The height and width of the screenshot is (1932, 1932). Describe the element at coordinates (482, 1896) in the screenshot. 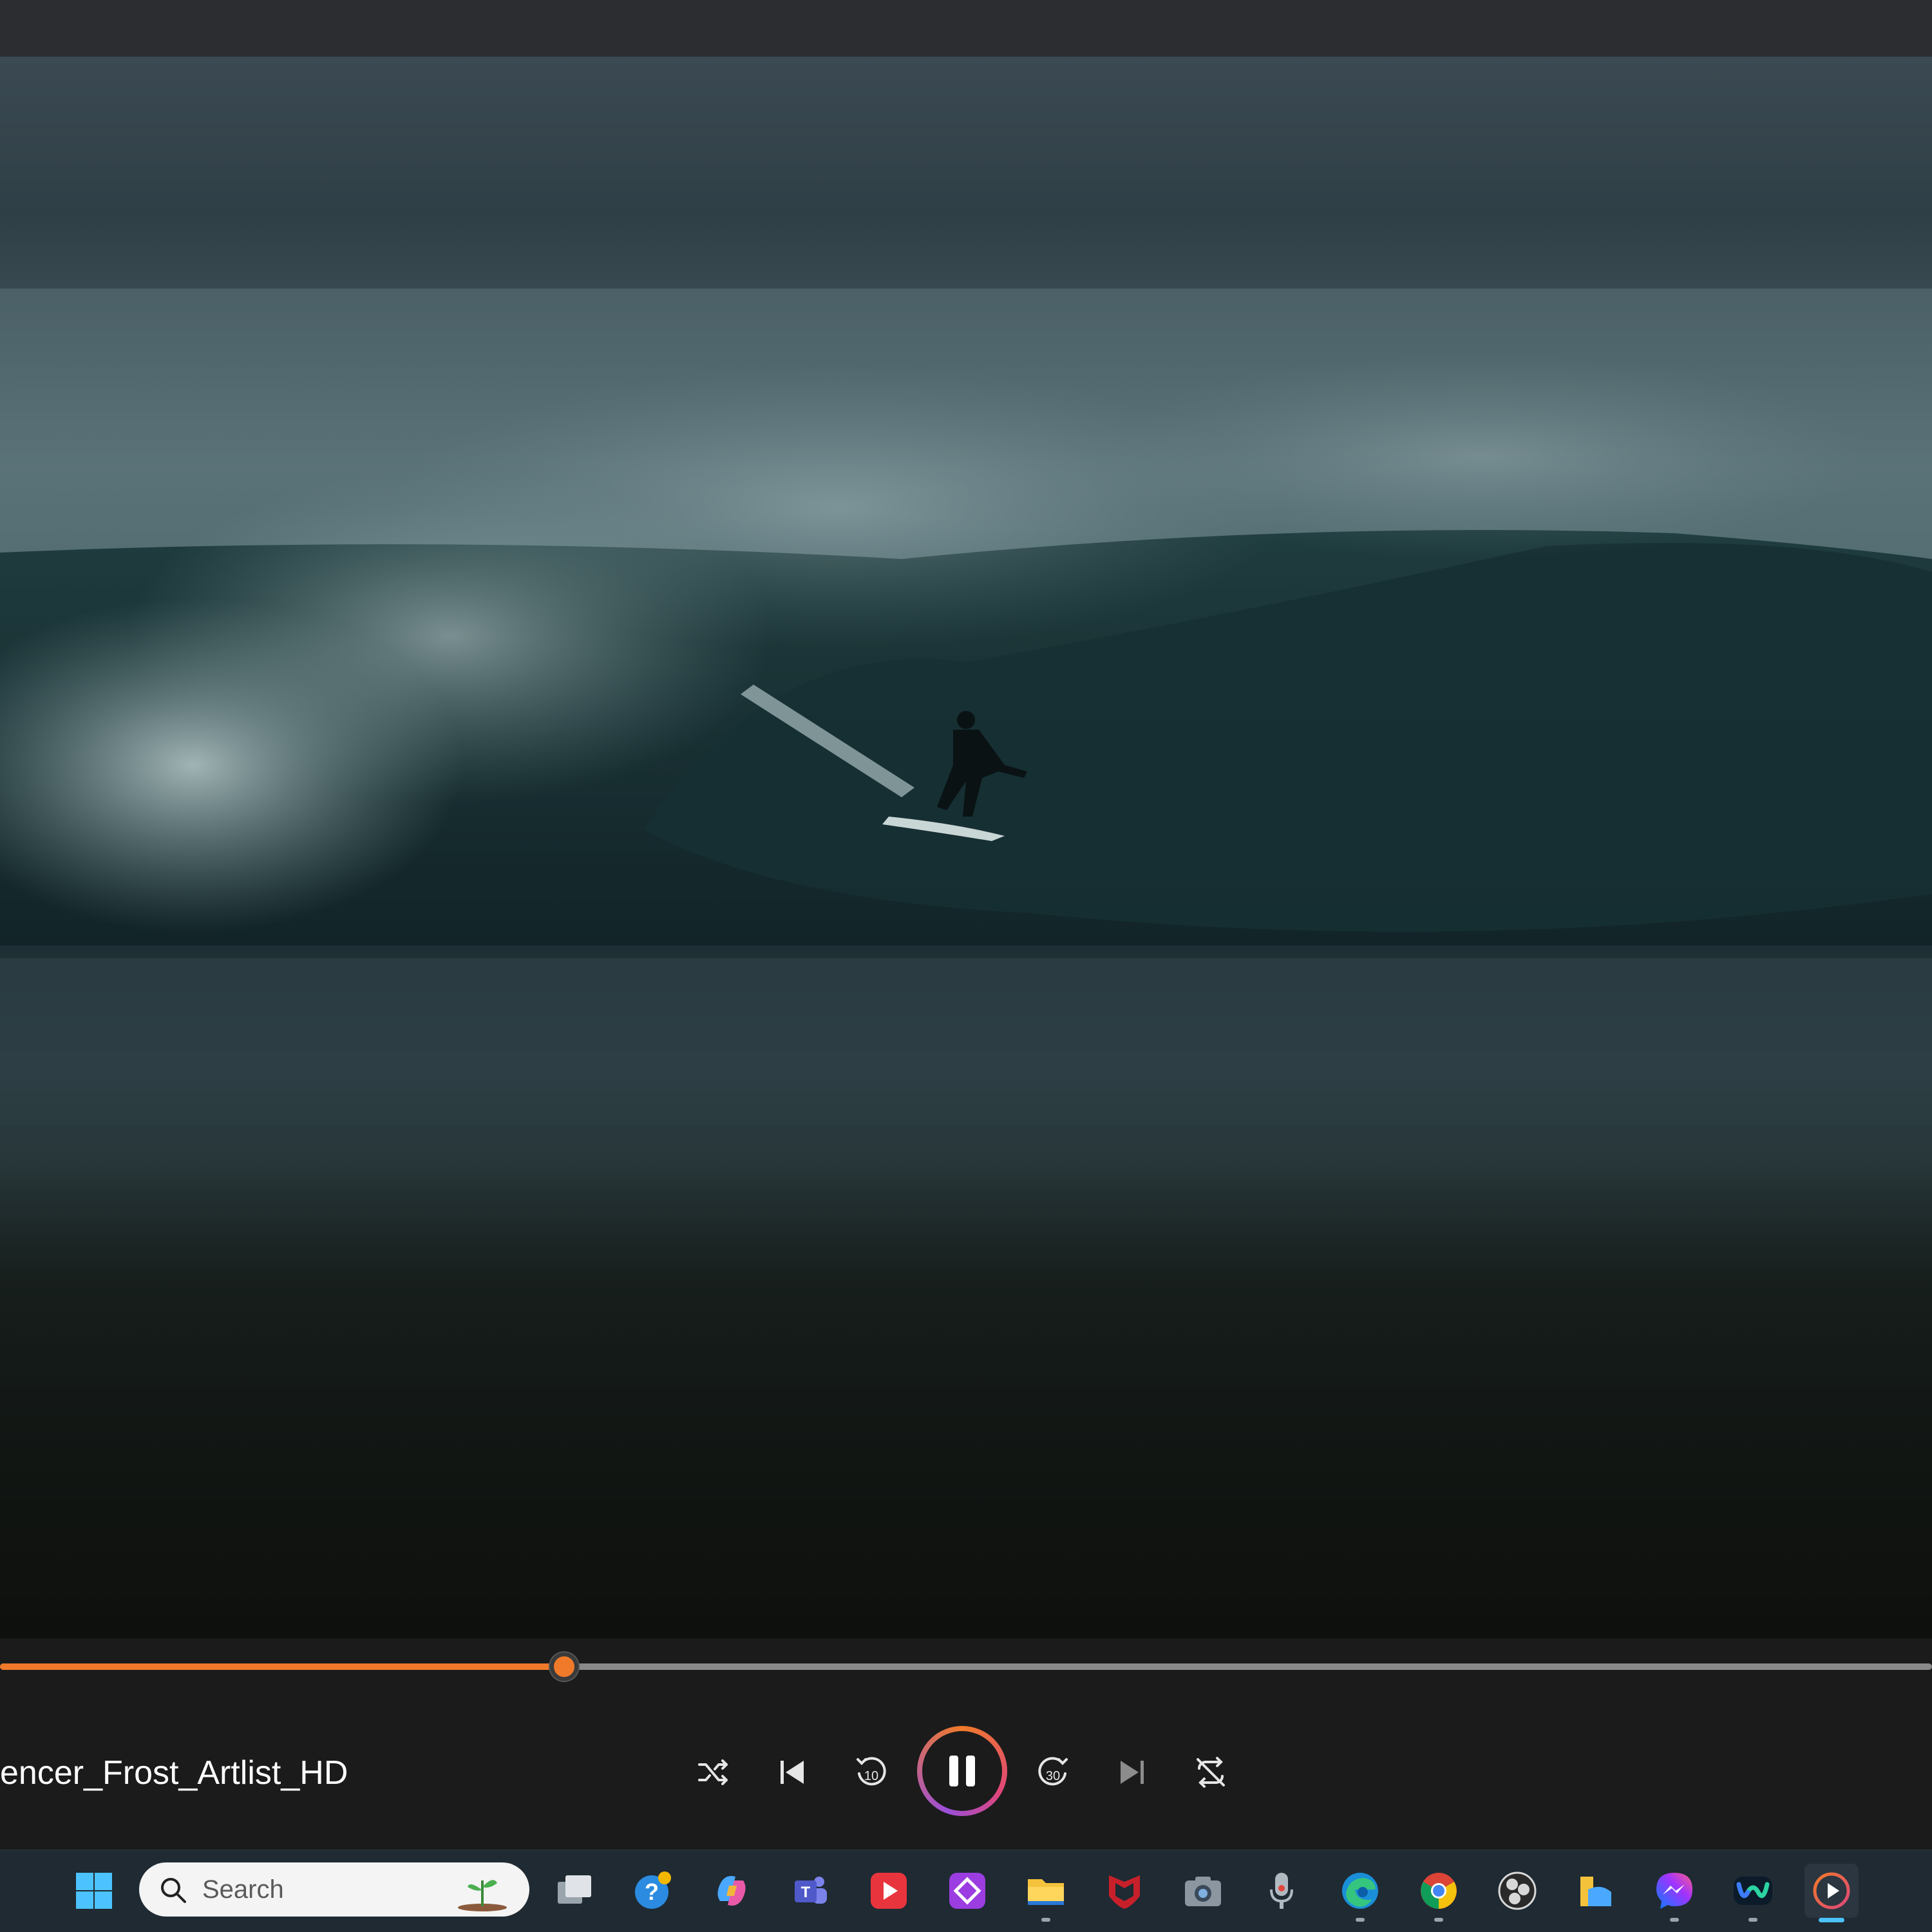

I see `plant-highlight-icon` at that location.